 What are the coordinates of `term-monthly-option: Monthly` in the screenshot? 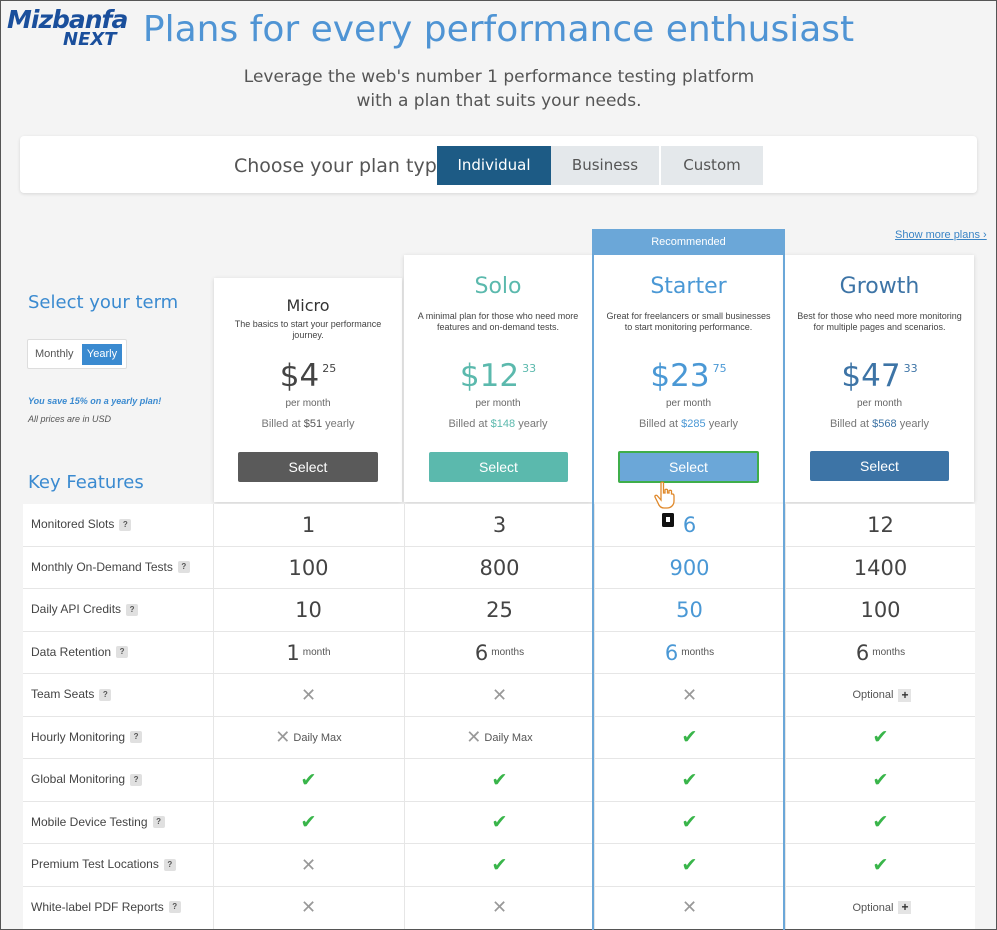 It's located at (54, 354).